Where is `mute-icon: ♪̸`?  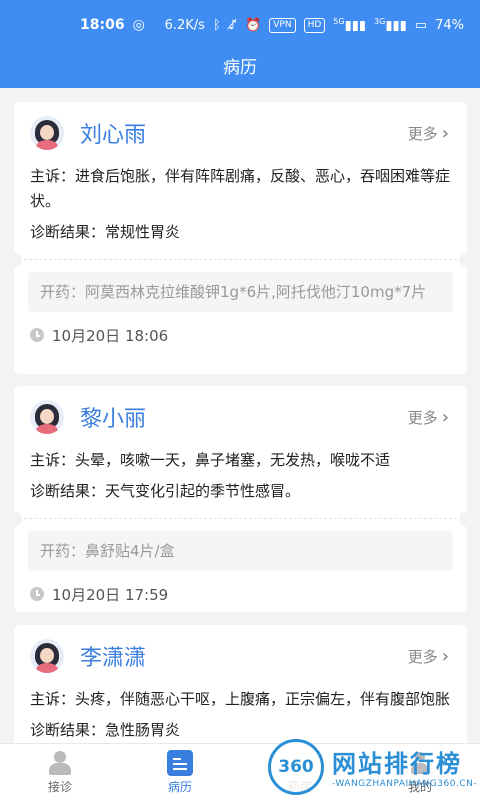
mute-icon: ♪̸ is located at coordinates (233, 25).